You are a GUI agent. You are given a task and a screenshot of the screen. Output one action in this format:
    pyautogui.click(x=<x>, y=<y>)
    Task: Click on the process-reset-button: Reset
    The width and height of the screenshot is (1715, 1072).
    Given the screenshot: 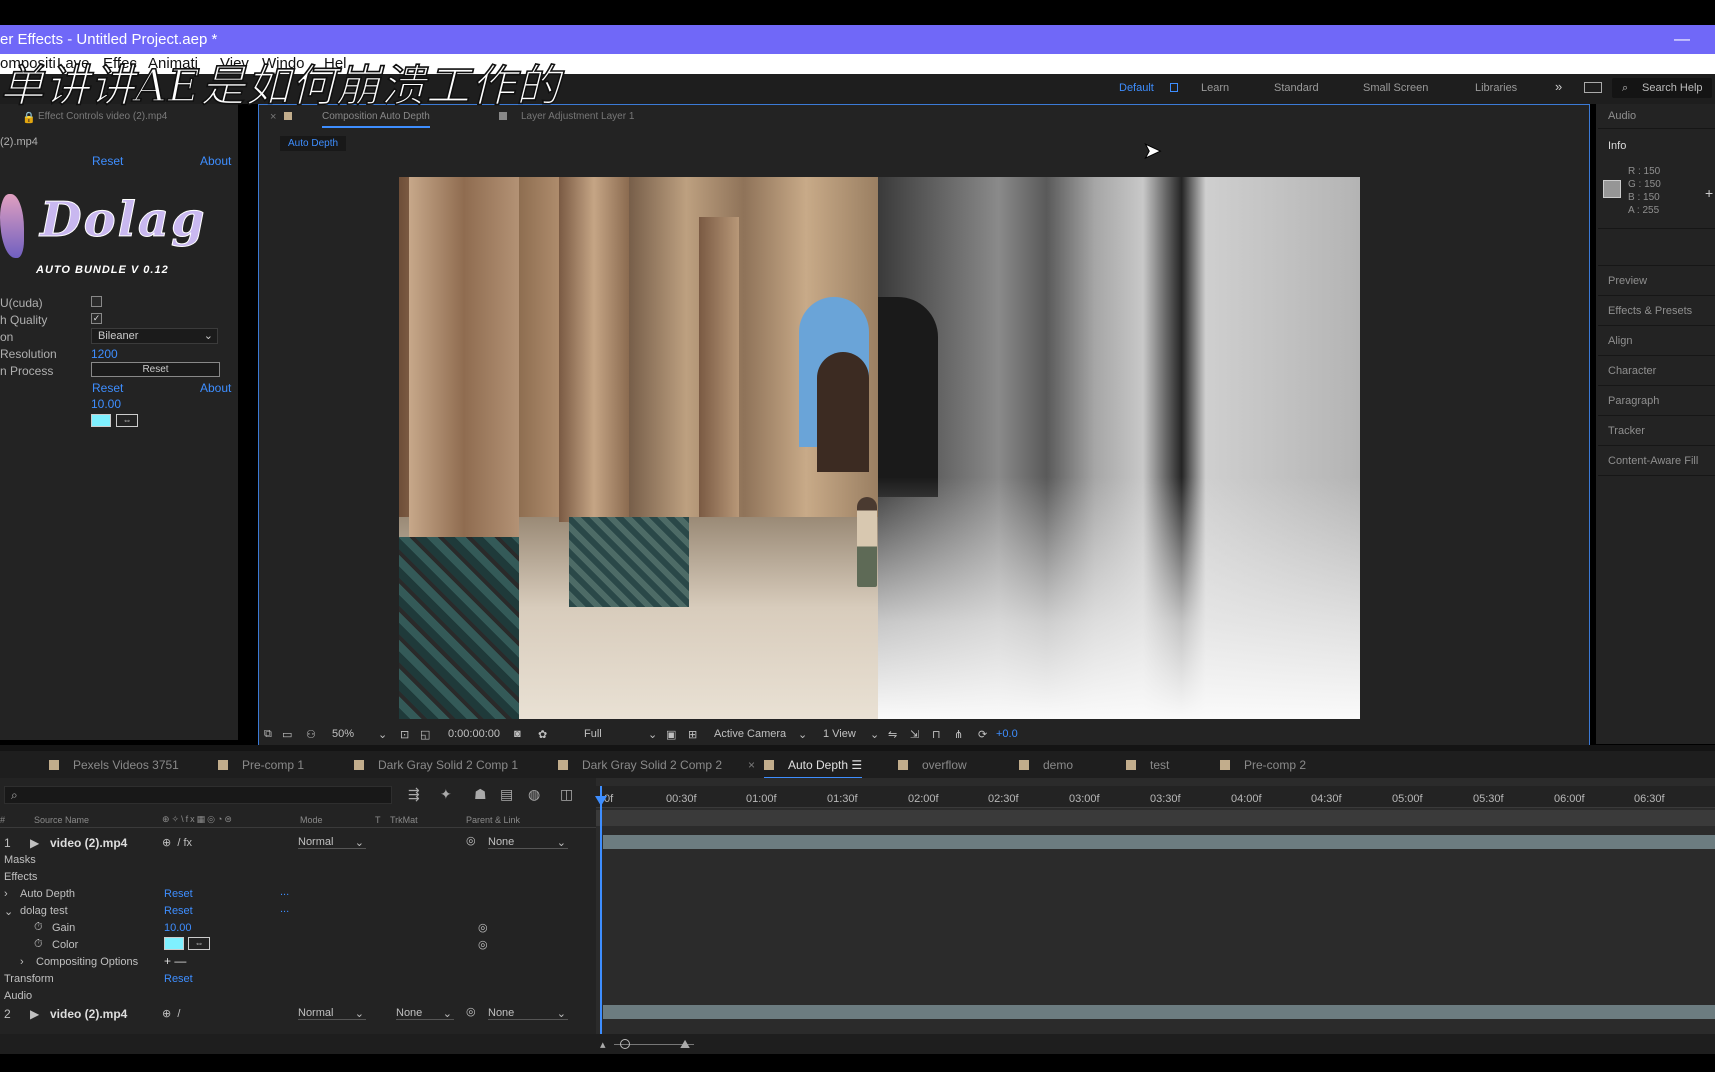 What is the action you would take?
    pyautogui.click(x=155, y=369)
    